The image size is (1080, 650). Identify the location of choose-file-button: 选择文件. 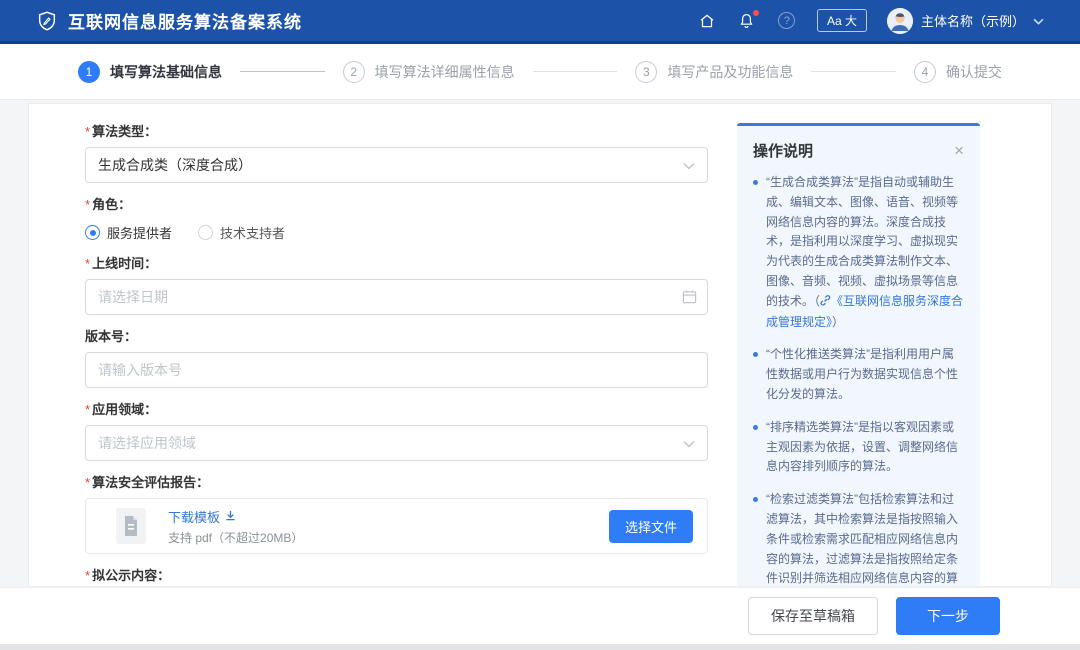
(650, 526).